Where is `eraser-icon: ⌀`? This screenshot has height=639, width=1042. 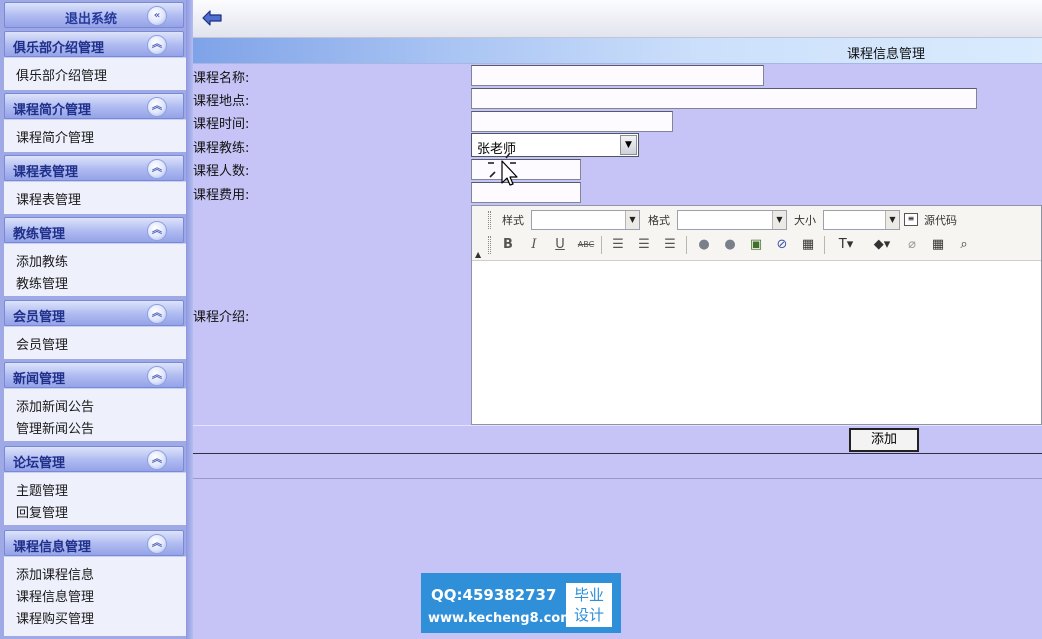
eraser-icon: ⌀ is located at coordinates (912, 245).